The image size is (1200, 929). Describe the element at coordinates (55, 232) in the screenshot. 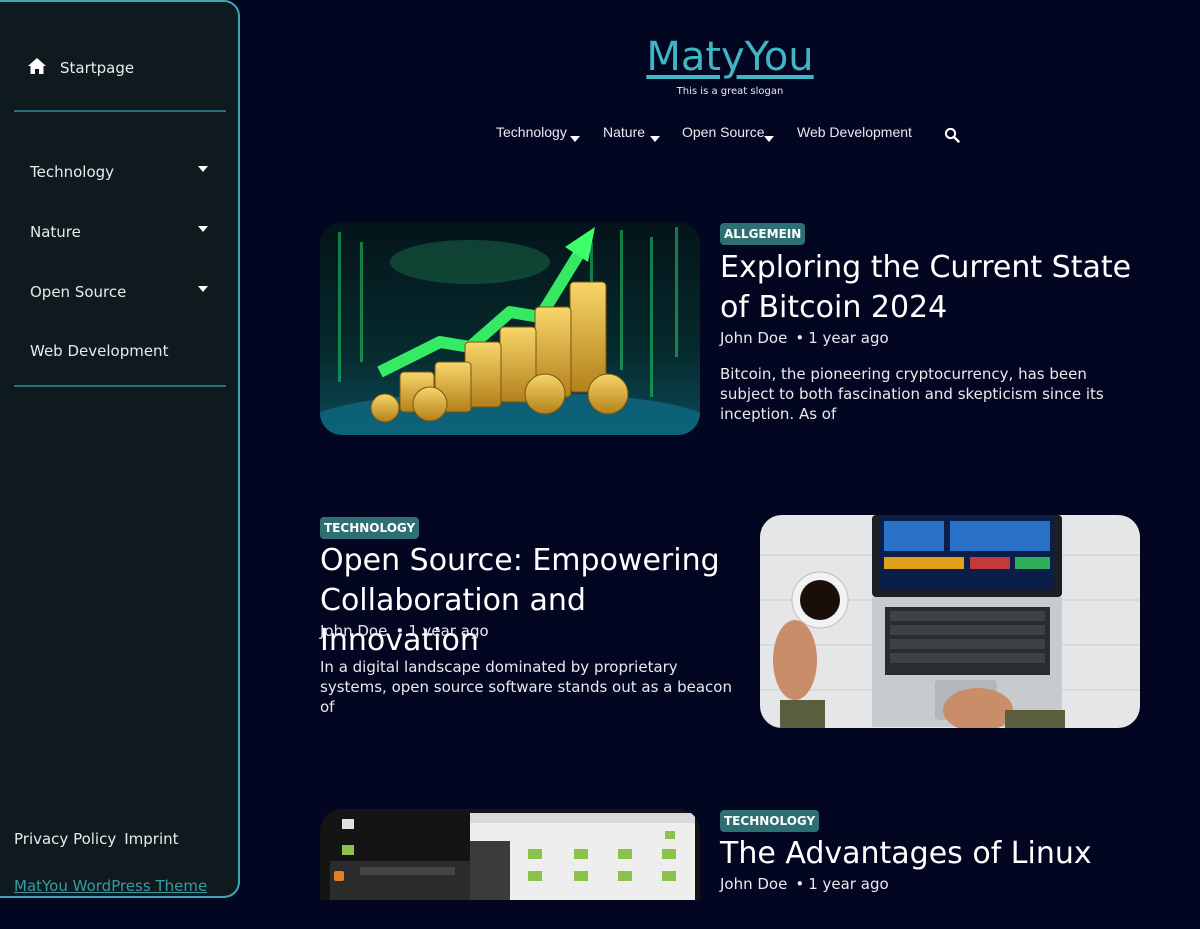

I see `sidebar-item-label: Nature` at that location.